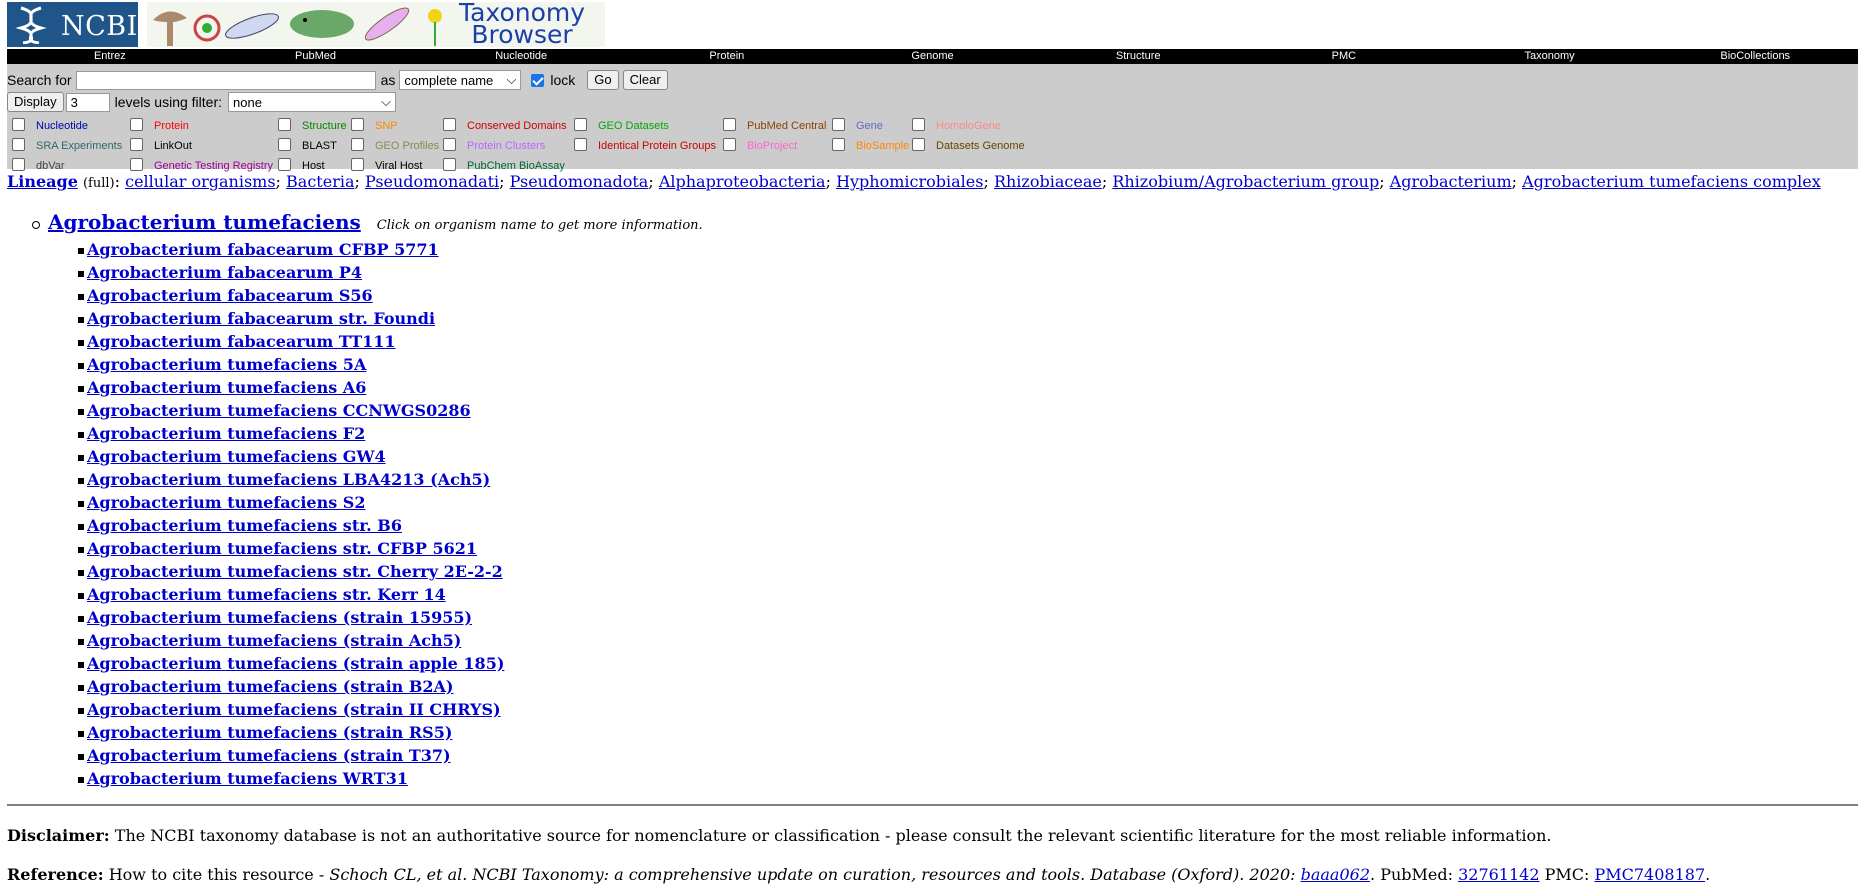 The height and width of the screenshot is (885, 1864). I want to click on nav-pmc: PMC, so click(1344, 56).